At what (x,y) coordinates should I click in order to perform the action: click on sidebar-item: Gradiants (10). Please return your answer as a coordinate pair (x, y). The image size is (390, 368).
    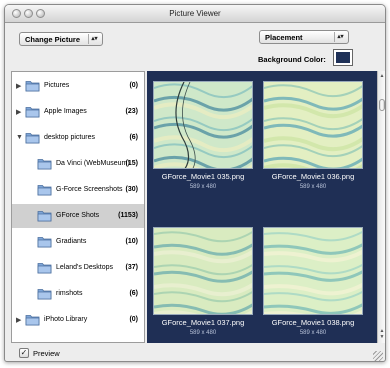
    Looking at the image, I should click on (78, 242).